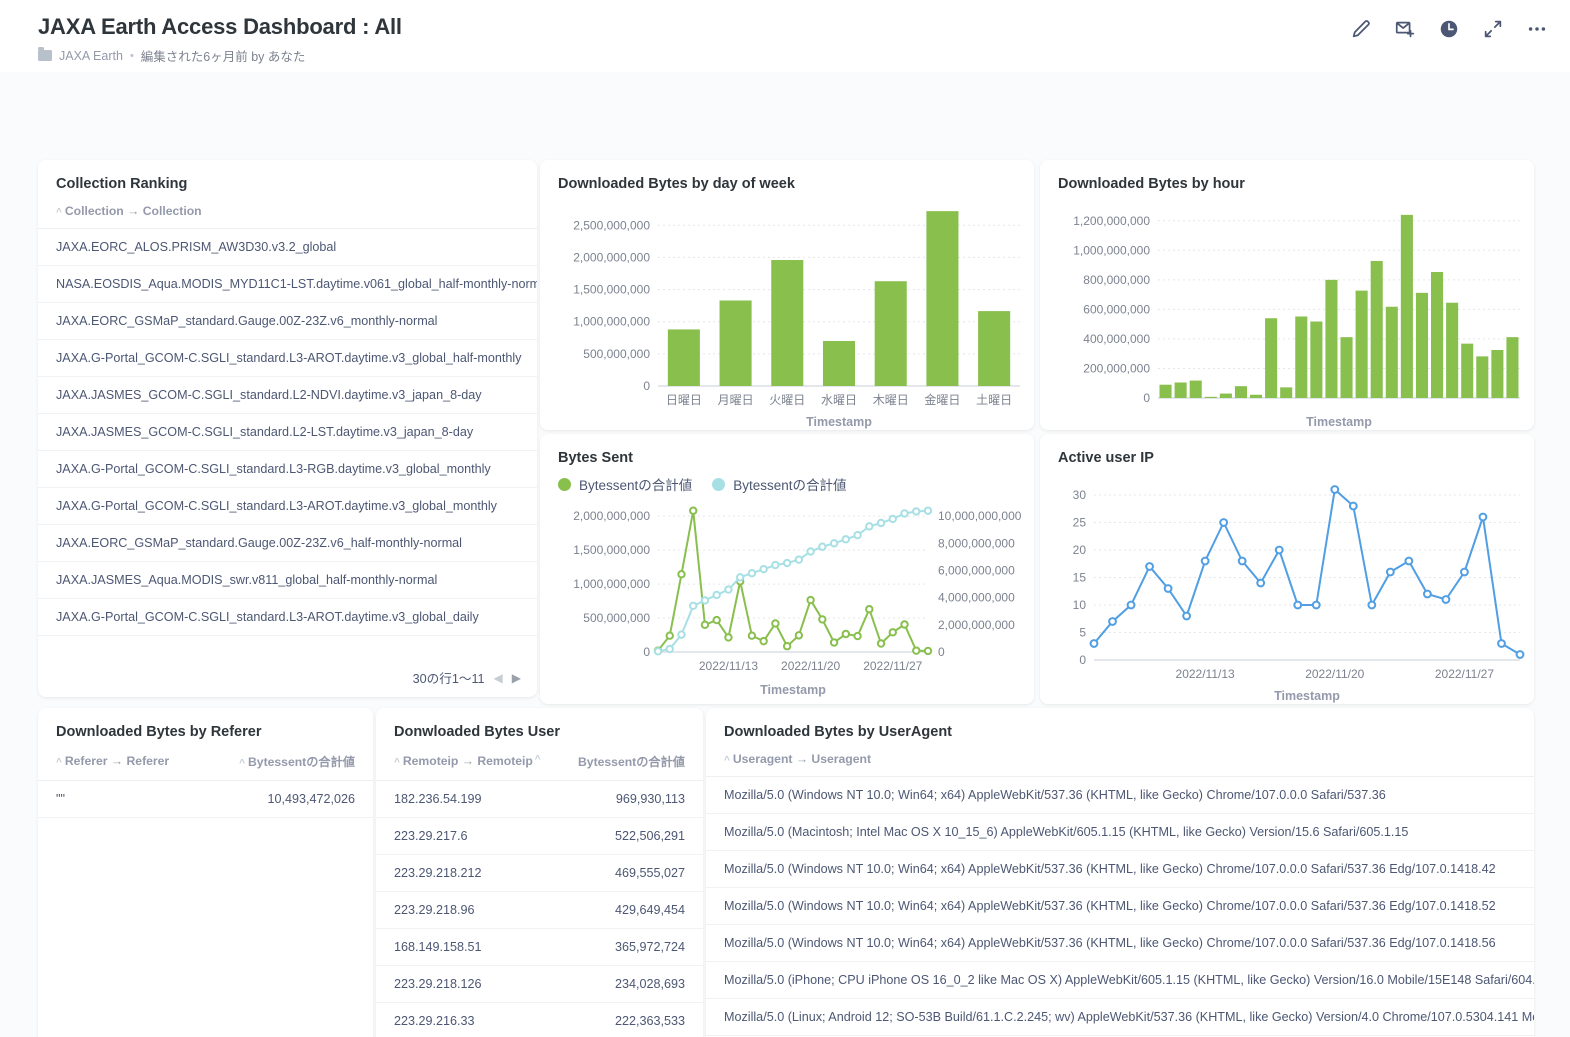  Describe the element at coordinates (539, 799) in the screenshot. I see `table-row: 182.236.54.199 969,930,113` at that location.